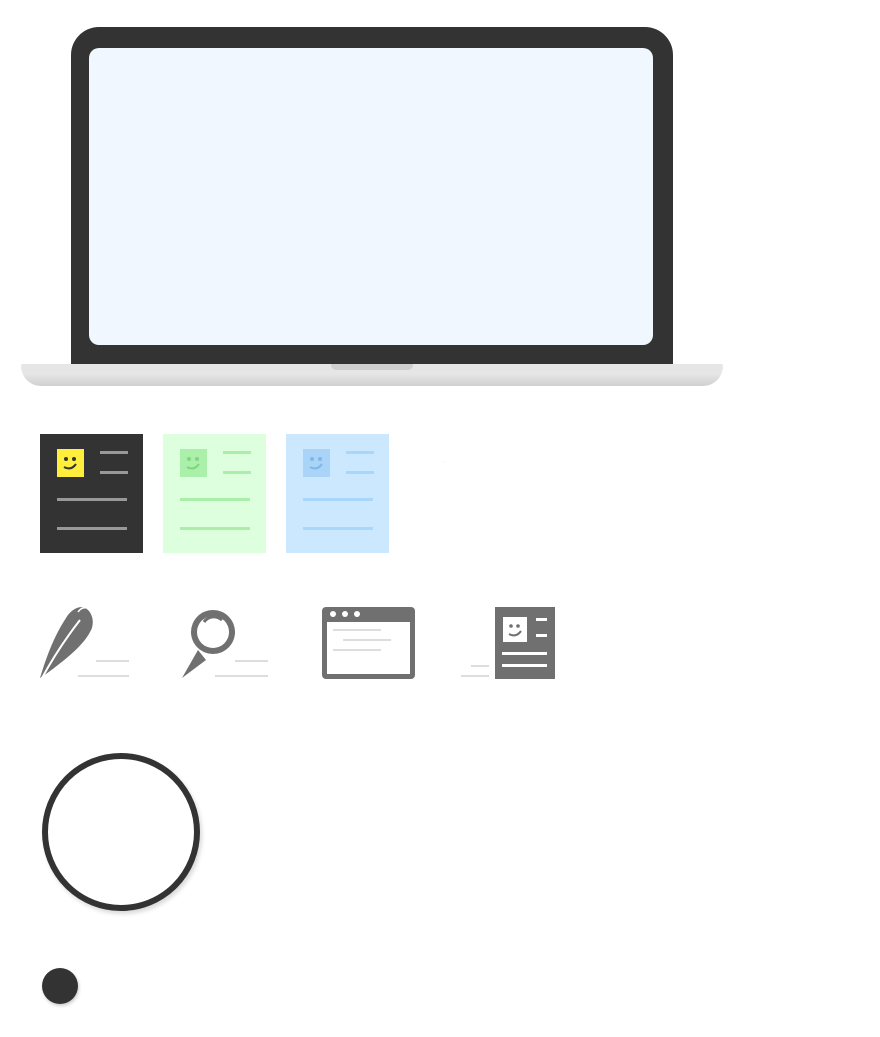  I want to click on magnifier-icon, so click(225, 642).